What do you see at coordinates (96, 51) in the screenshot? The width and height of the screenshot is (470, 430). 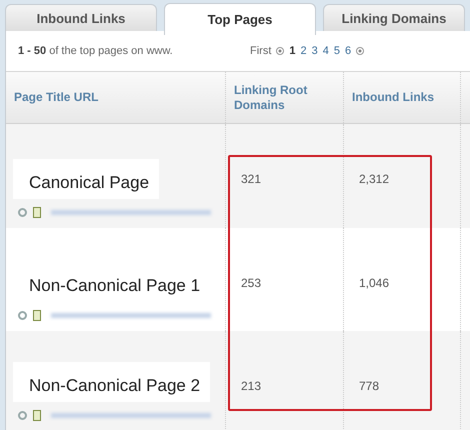 I see `results-summary: 1 - 50 of the top pages on www.` at bounding box center [96, 51].